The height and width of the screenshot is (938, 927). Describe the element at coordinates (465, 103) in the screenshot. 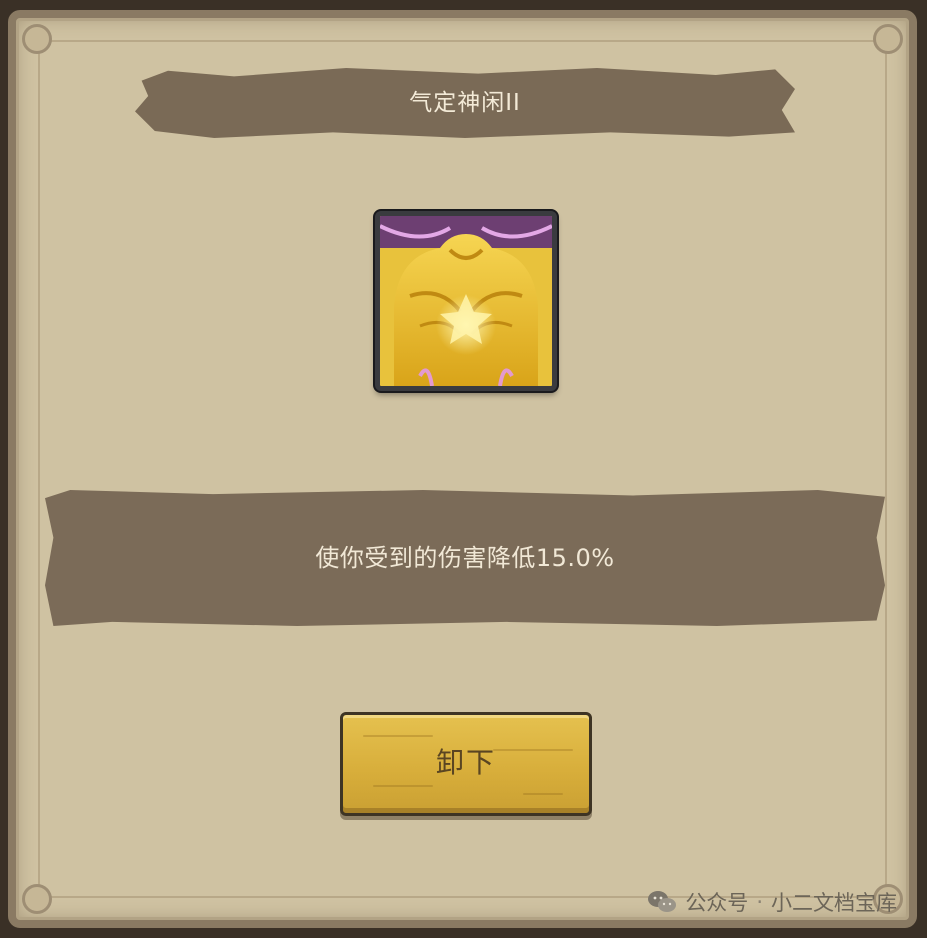

I see `skill-title: 气定神闲II` at that location.